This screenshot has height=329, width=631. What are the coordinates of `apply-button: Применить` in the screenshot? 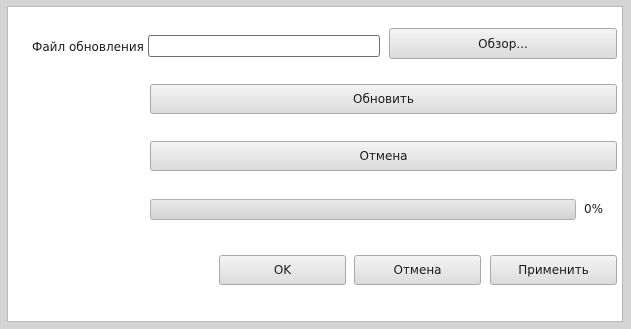 It's located at (553, 270).